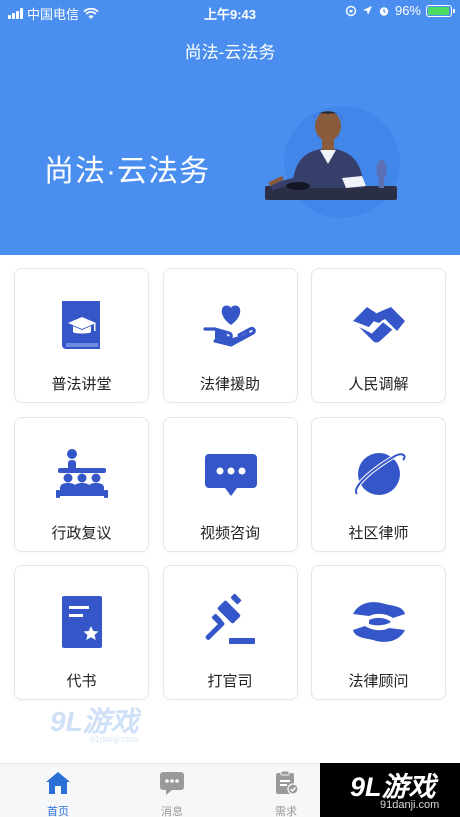  What do you see at coordinates (379, 325) in the screenshot?
I see `handshake-icon` at bounding box center [379, 325].